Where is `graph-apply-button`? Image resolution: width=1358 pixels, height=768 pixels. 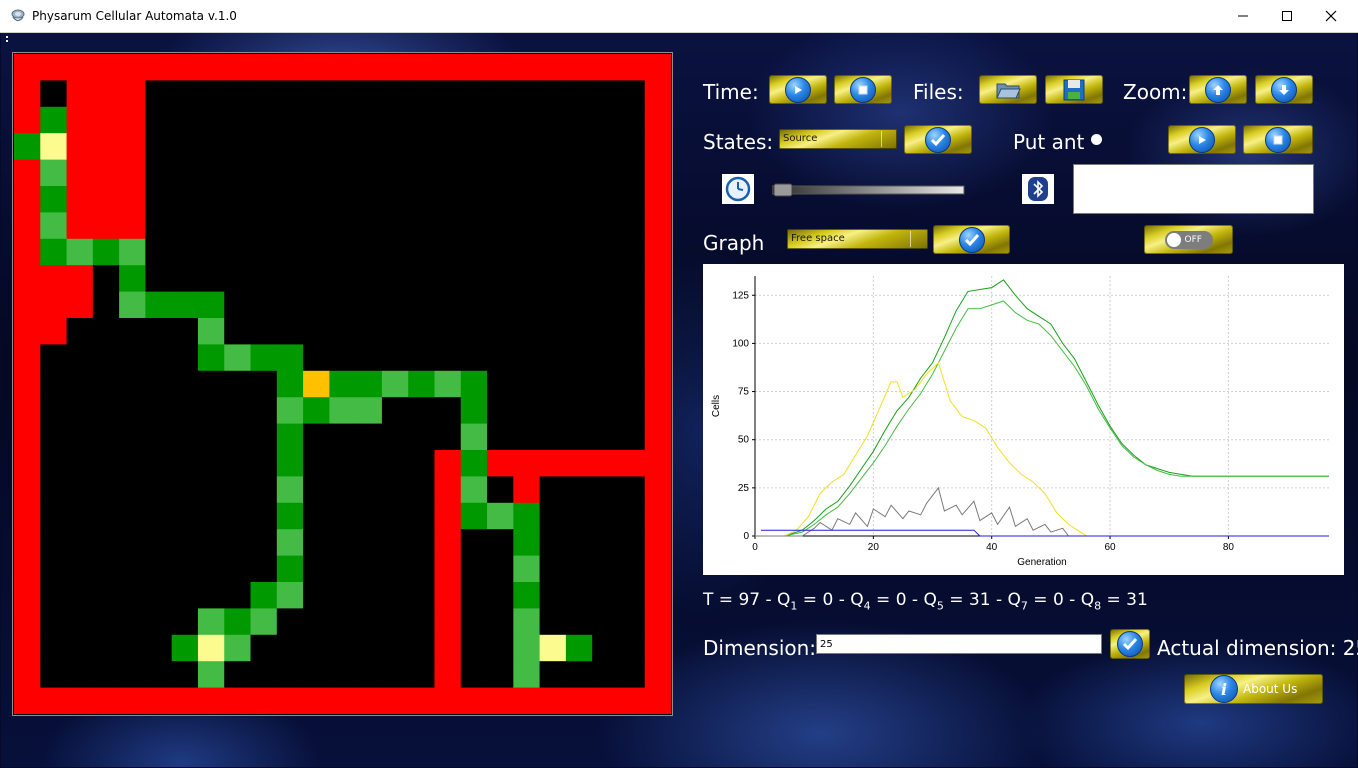
graph-apply-button is located at coordinates (971, 239).